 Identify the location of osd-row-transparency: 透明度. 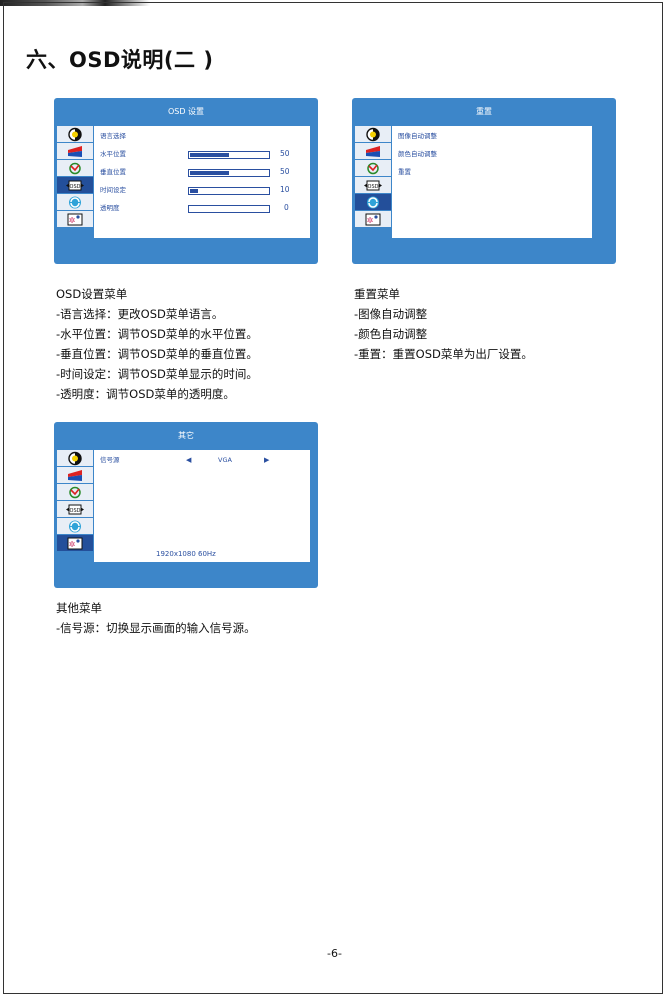
(110, 208).